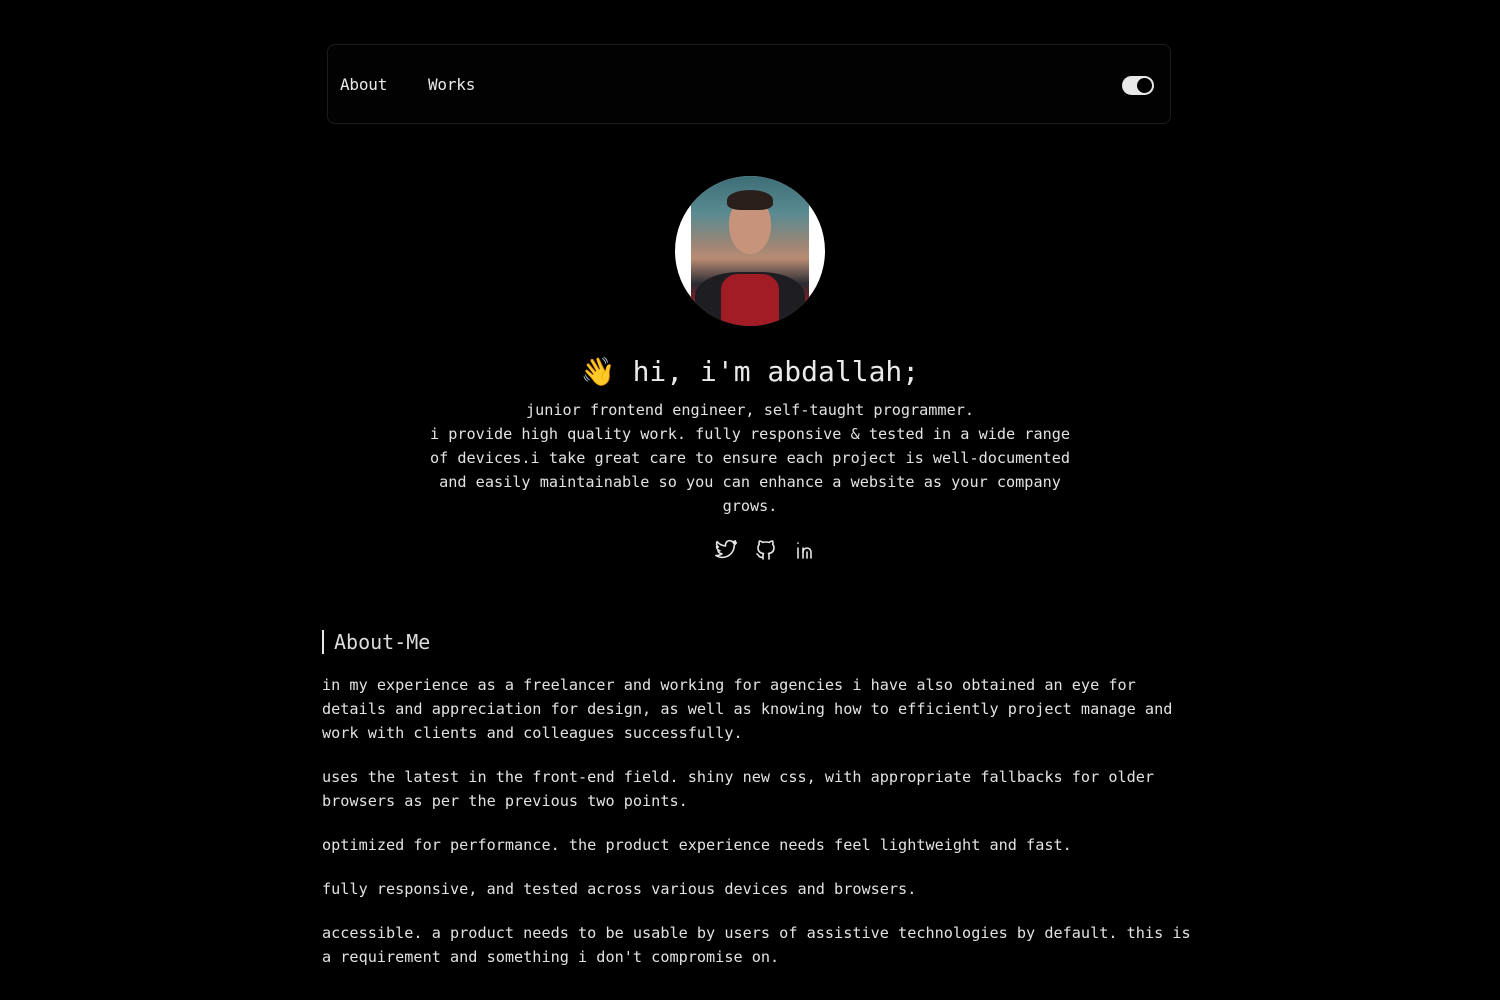 The height and width of the screenshot is (1000, 1500). What do you see at coordinates (1144, 85) in the screenshot?
I see `toggle-knob` at bounding box center [1144, 85].